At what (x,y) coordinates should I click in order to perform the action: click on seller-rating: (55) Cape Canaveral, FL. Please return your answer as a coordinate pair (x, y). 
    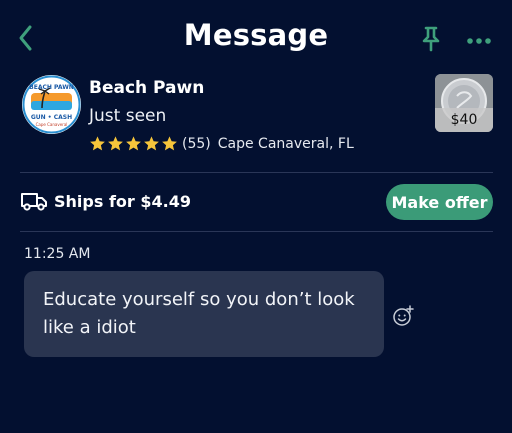
    Looking at the image, I should click on (221, 143).